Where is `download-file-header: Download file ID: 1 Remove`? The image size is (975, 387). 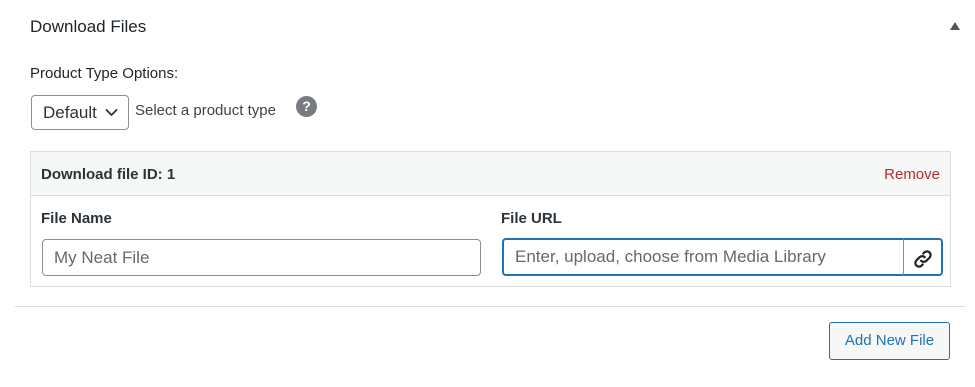
download-file-header: Download file ID: 1 Remove is located at coordinates (490, 174).